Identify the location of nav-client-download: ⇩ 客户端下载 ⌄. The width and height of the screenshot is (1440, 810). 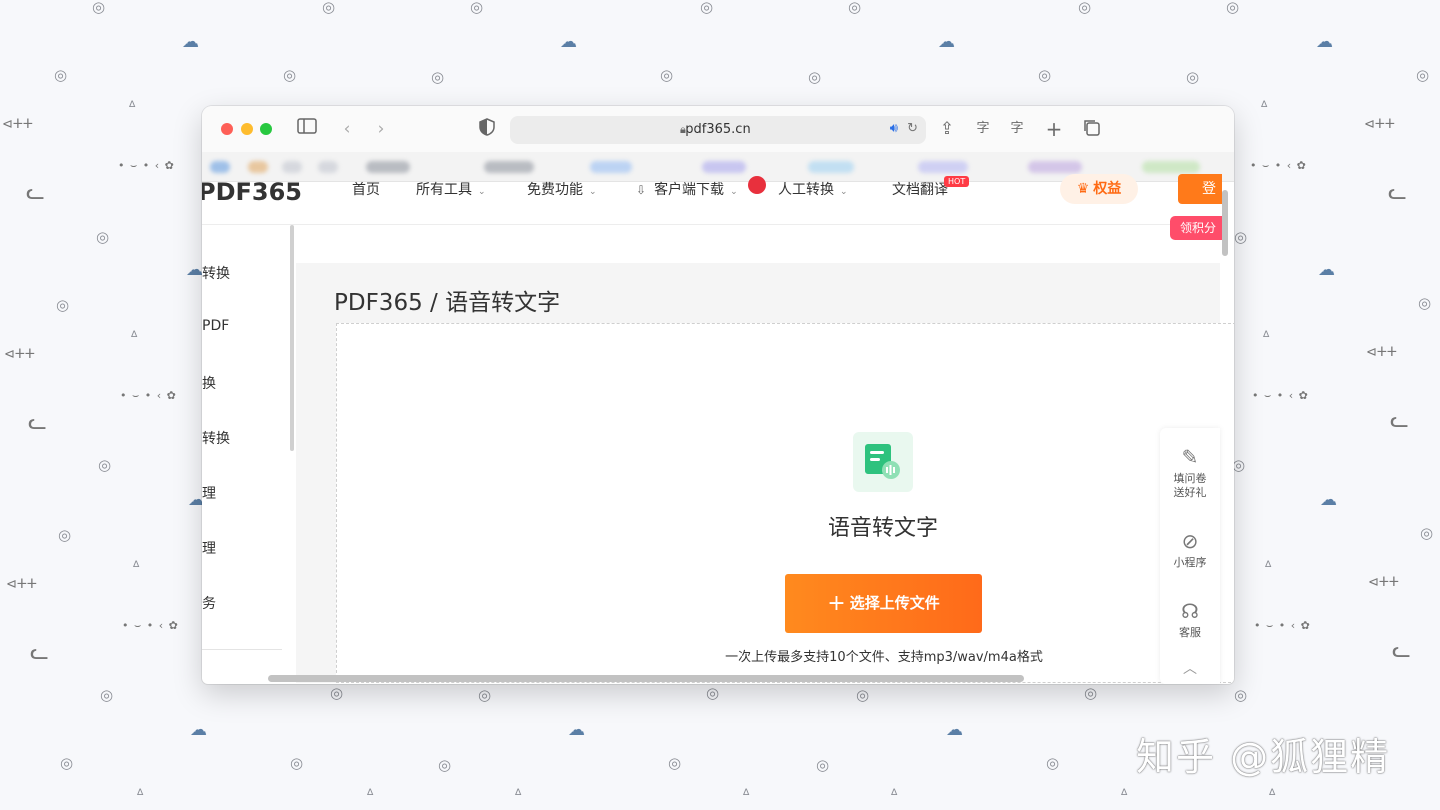
(687, 191).